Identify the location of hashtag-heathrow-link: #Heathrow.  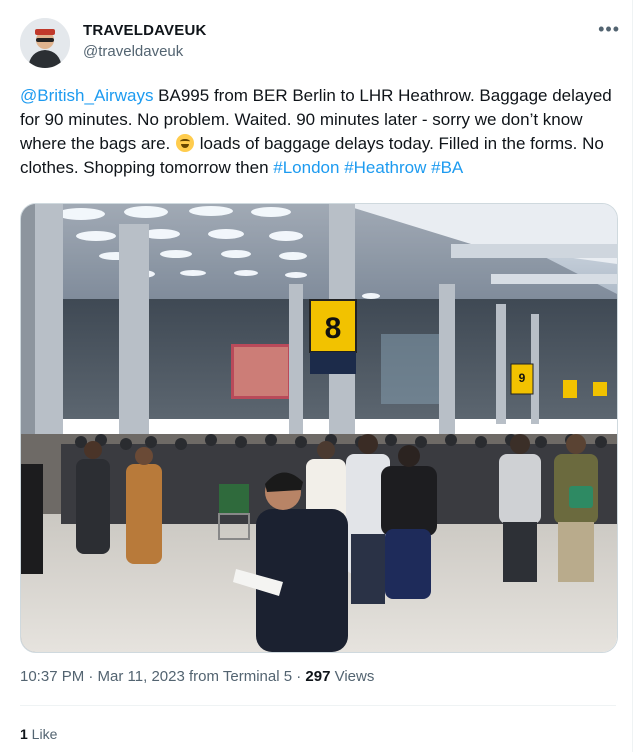
(385, 167).